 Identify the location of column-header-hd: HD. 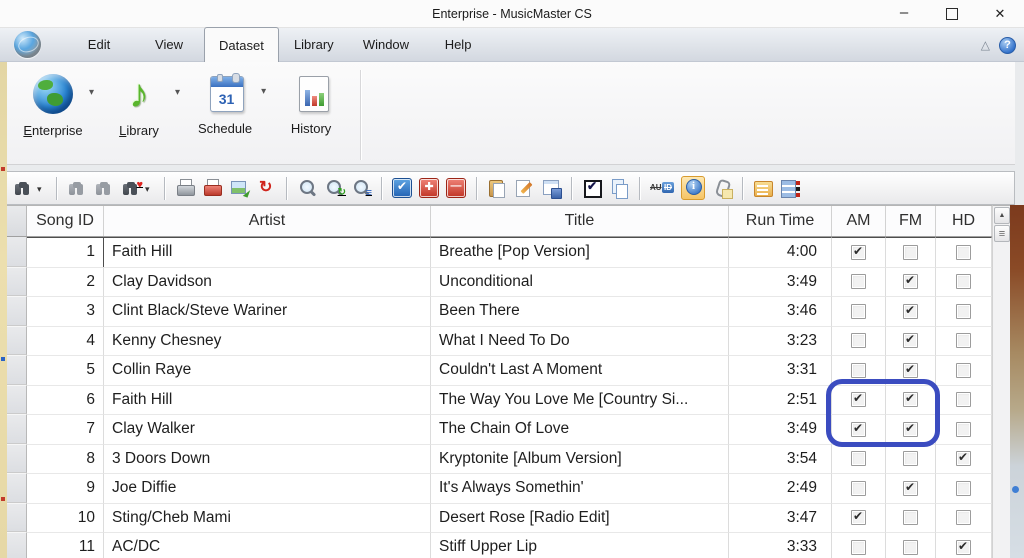
(964, 221).